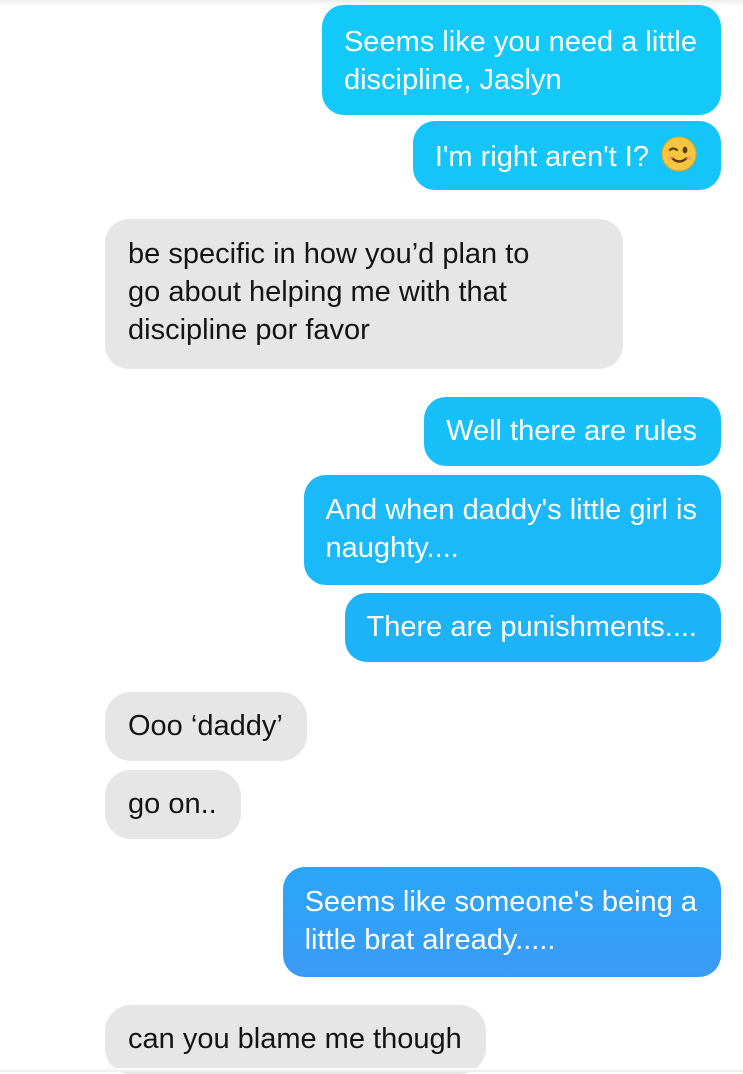  I want to click on message-text: Well there are rules, so click(571, 431).